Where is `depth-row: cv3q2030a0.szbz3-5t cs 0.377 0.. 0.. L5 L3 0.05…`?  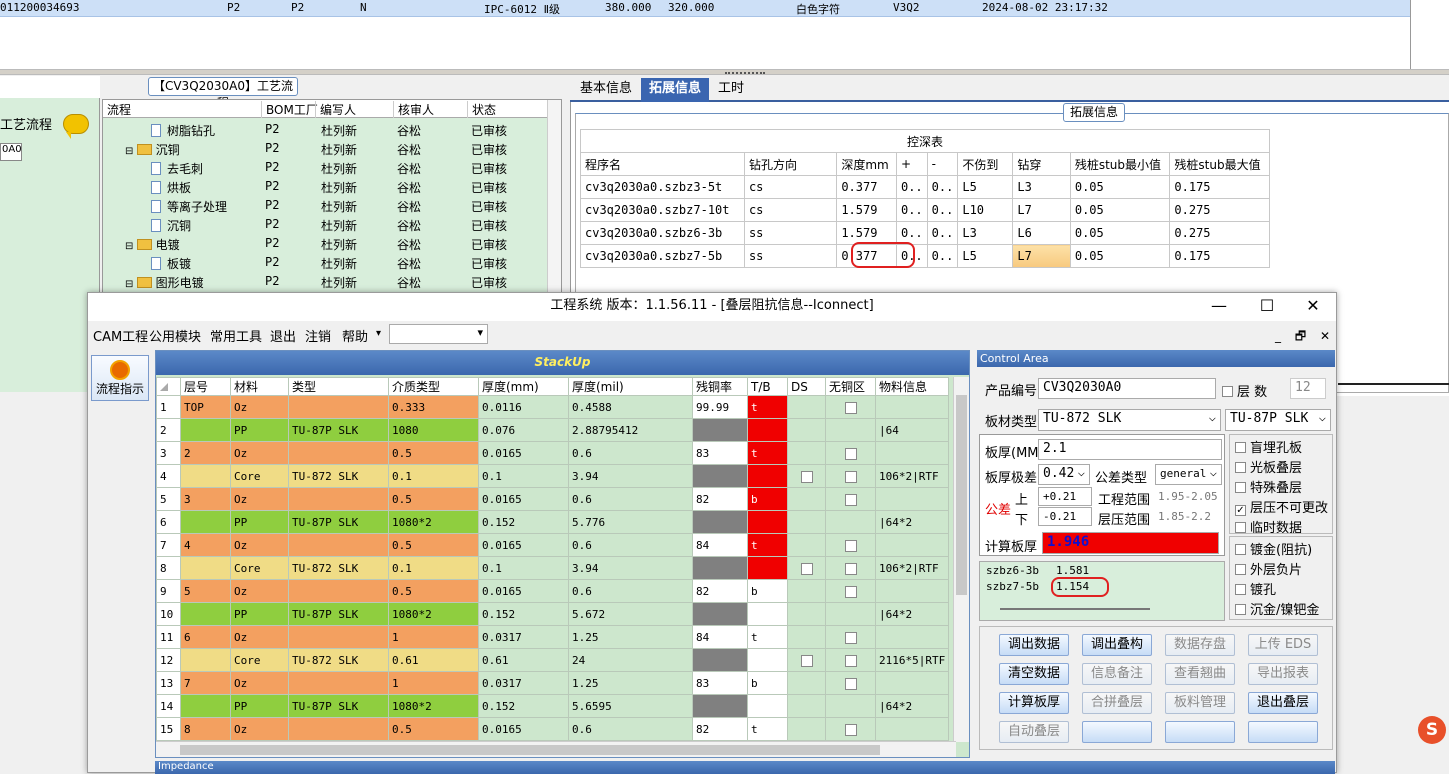 depth-row: cv3q2030a0.szbz3-5t cs 0.377 0.. 0.. L5 L3 0.05… is located at coordinates (925, 187).